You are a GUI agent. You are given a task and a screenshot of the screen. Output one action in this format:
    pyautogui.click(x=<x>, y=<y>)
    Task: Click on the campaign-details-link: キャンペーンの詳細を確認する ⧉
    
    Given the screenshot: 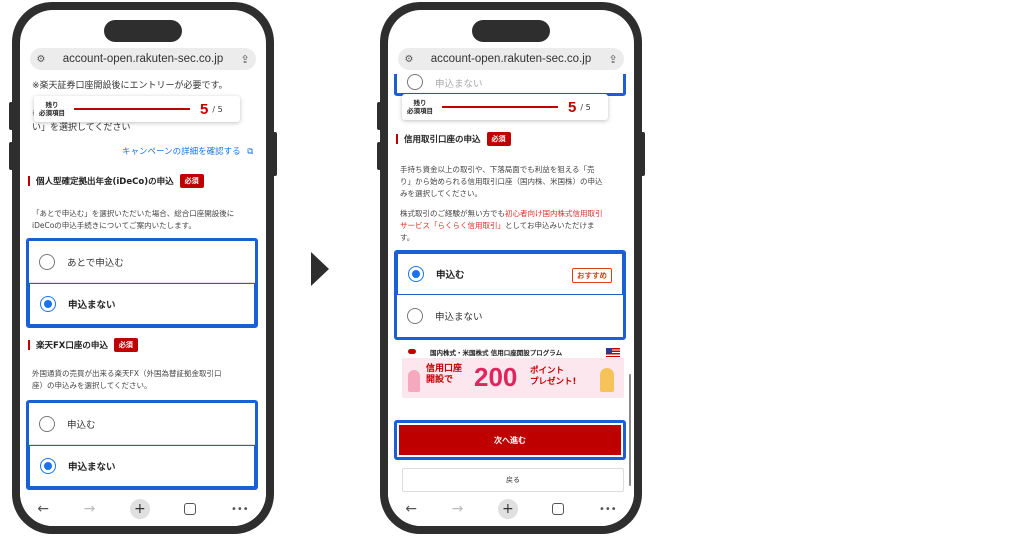 What is the action you would take?
    pyautogui.click(x=187, y=152)
    